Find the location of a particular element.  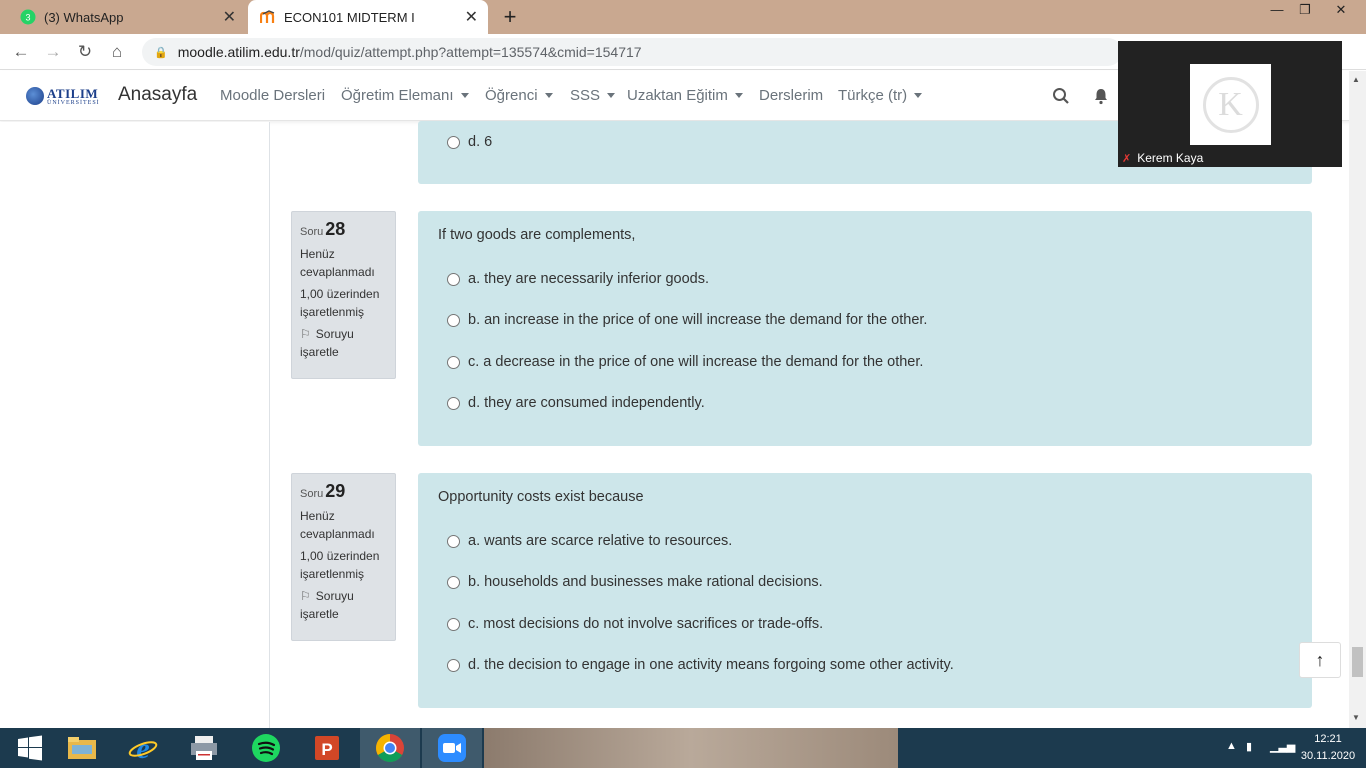

tab-label: ECON101 MIDTERM I is located at coordinates (349, 17).